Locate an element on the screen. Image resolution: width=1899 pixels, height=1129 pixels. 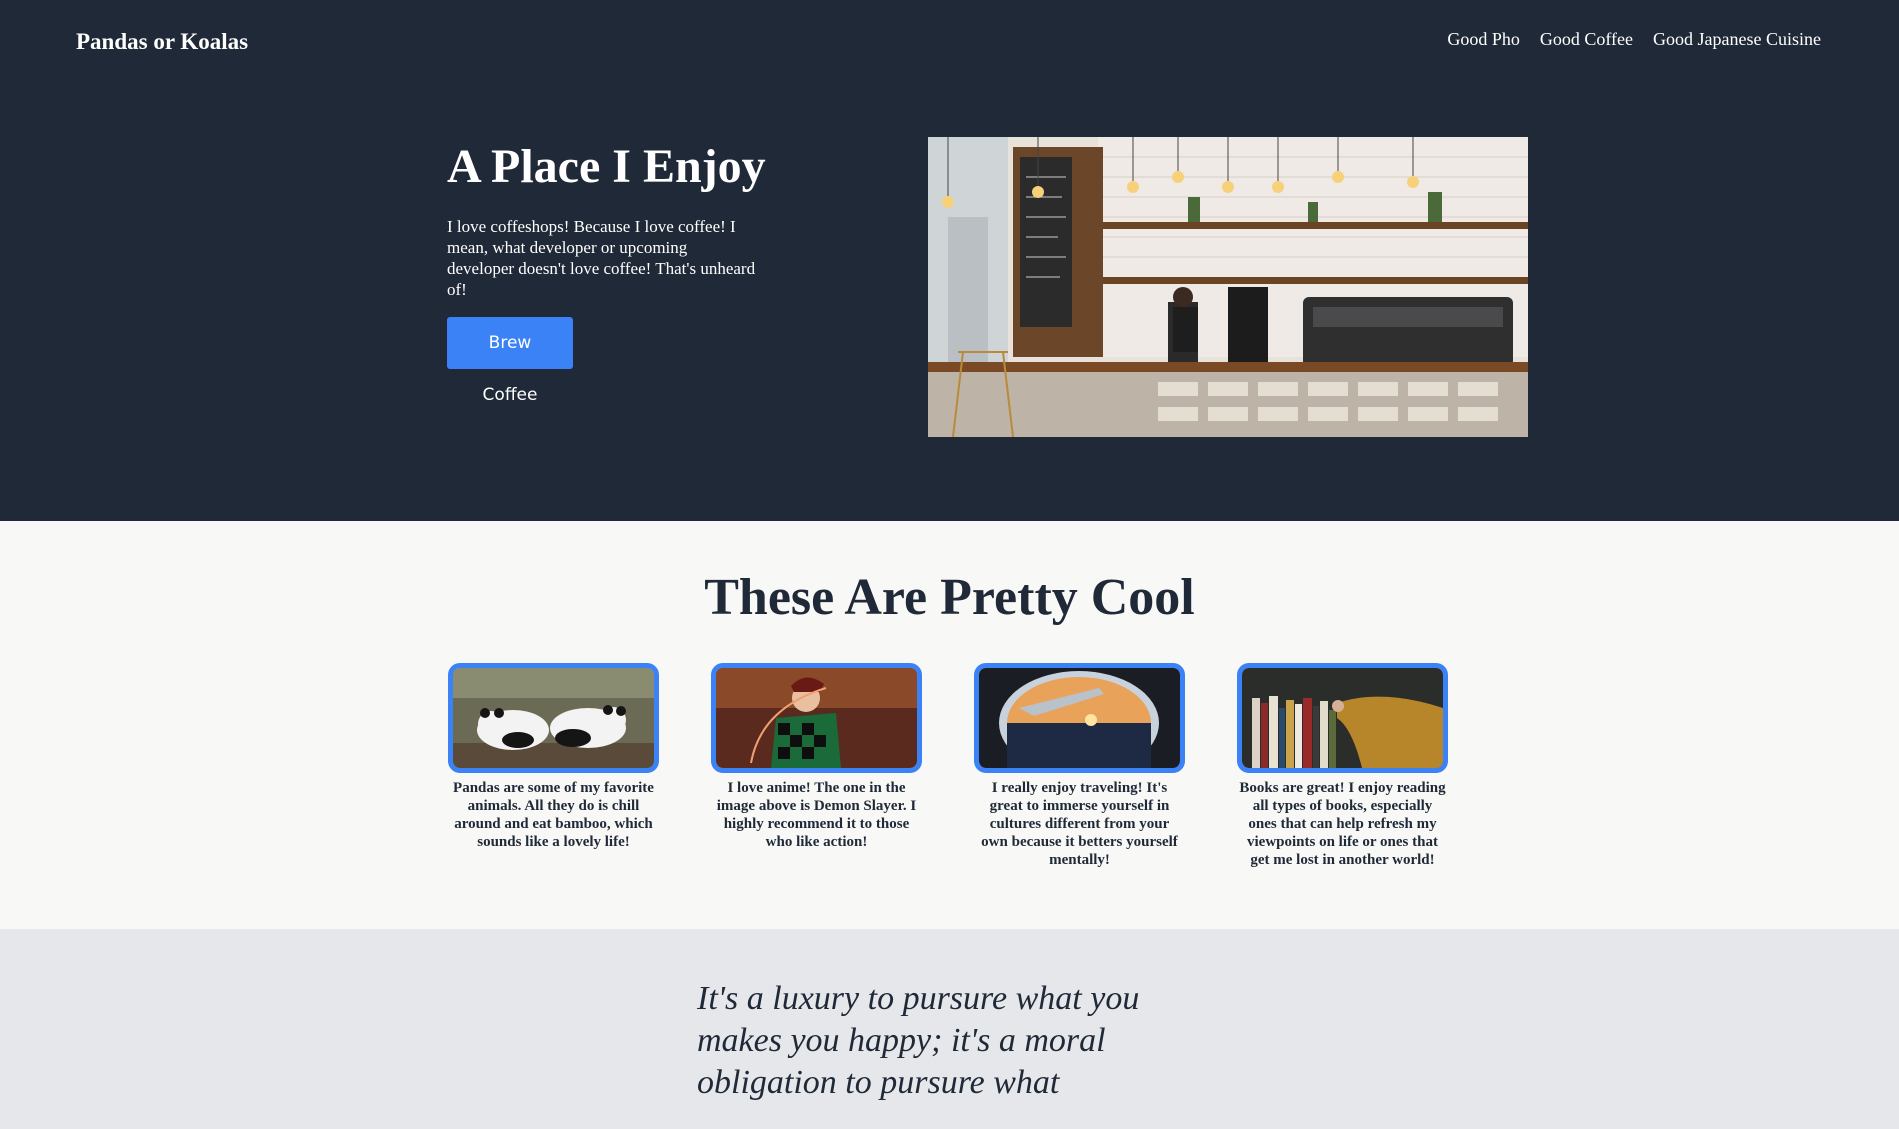
demon-slayer-photo is located at coordinates (816, 718).